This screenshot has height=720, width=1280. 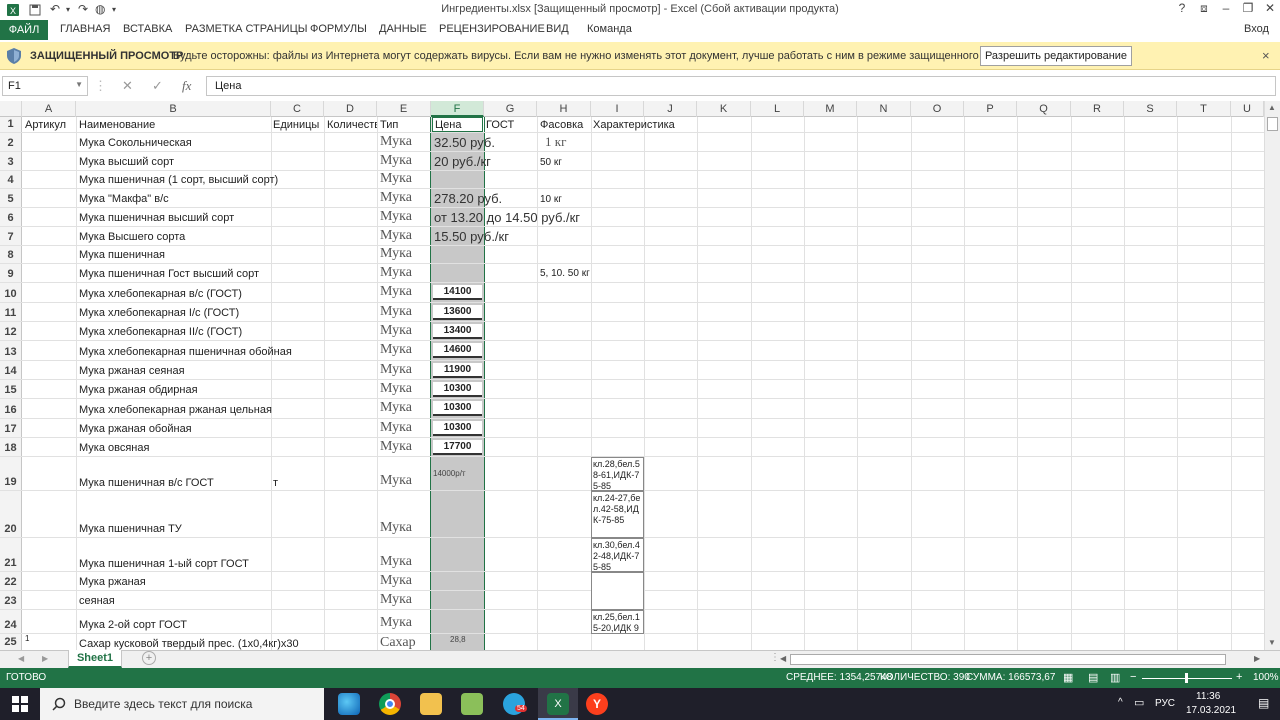 What do you see at coordinates (114, 448) in the screenshot?
I see `cell-name: Мука овсяная` at bounding box center [114, 448].